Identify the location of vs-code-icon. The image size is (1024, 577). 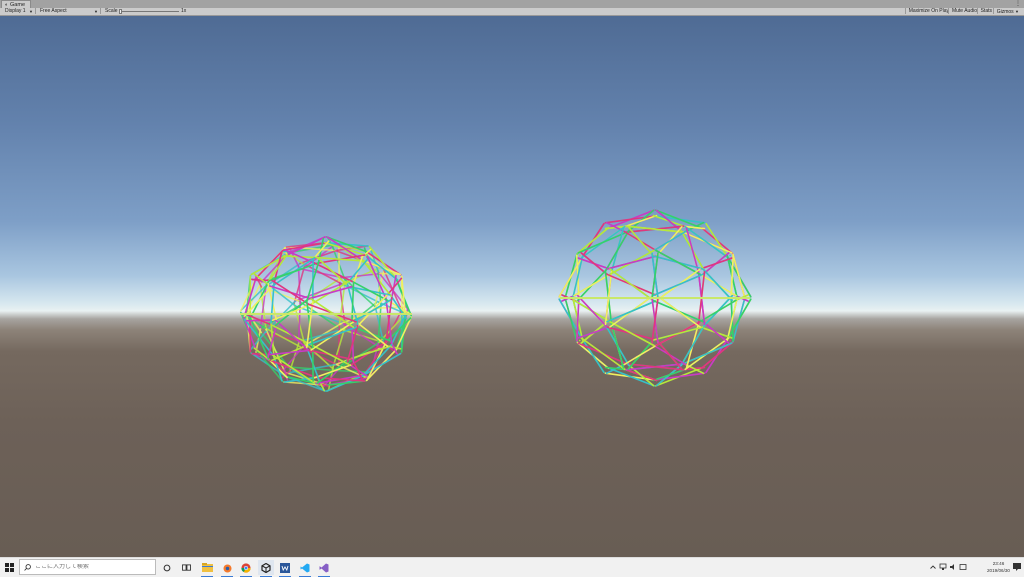
(305, 568).